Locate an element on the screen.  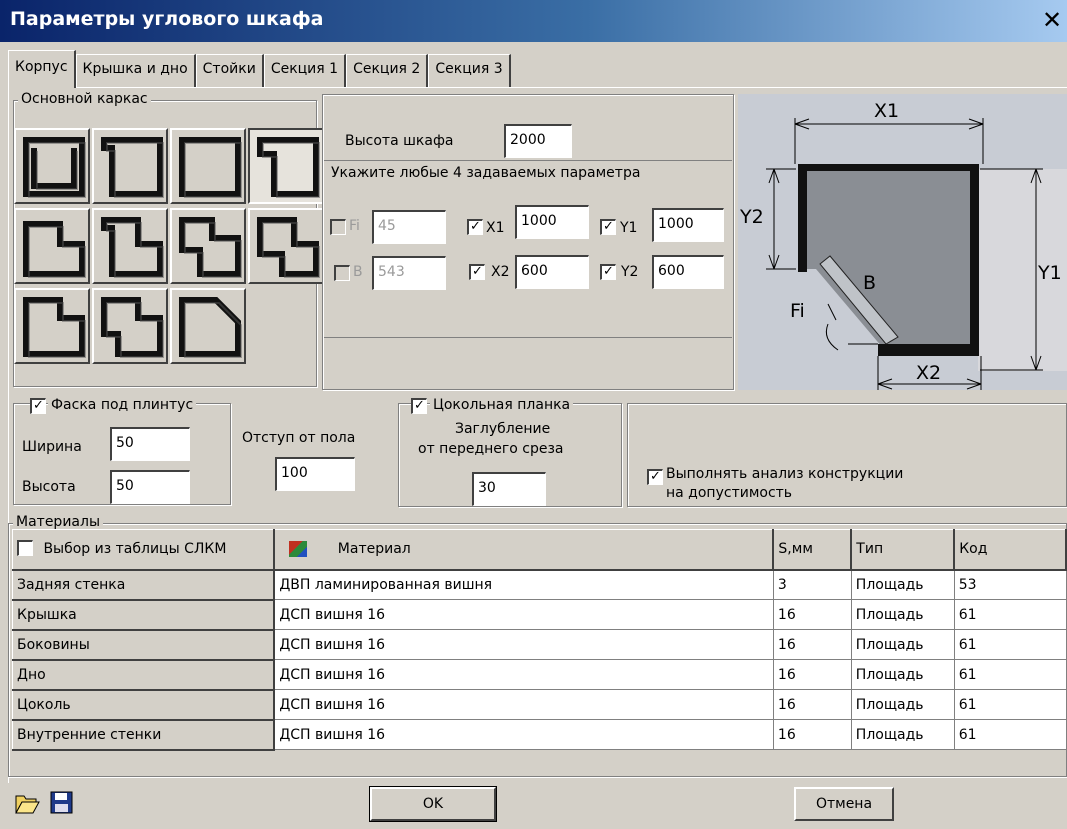
base-strip-depth-input: 30 is located at coordinates (509, 489).